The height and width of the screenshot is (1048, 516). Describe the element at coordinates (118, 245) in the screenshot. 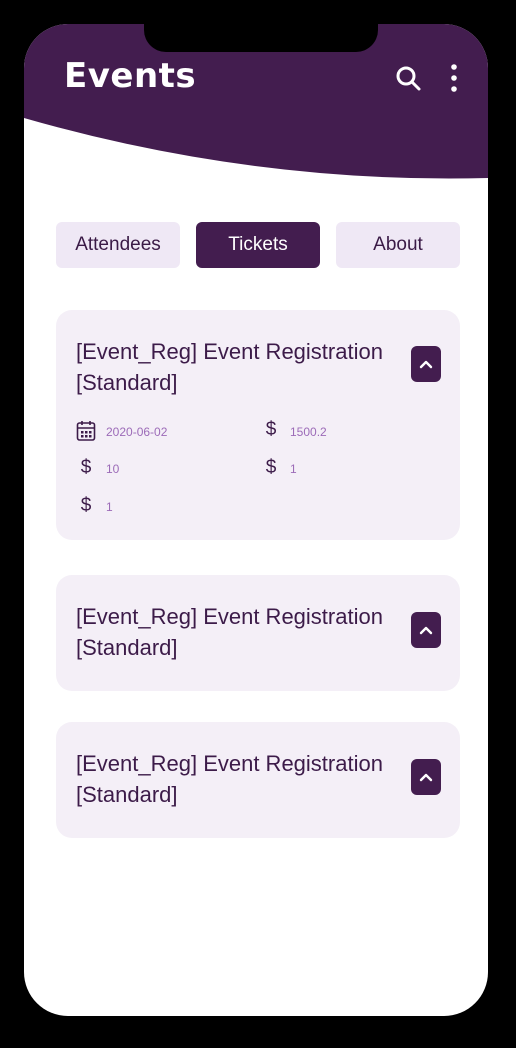

I see `tab-attendees: Attendees` at that location.